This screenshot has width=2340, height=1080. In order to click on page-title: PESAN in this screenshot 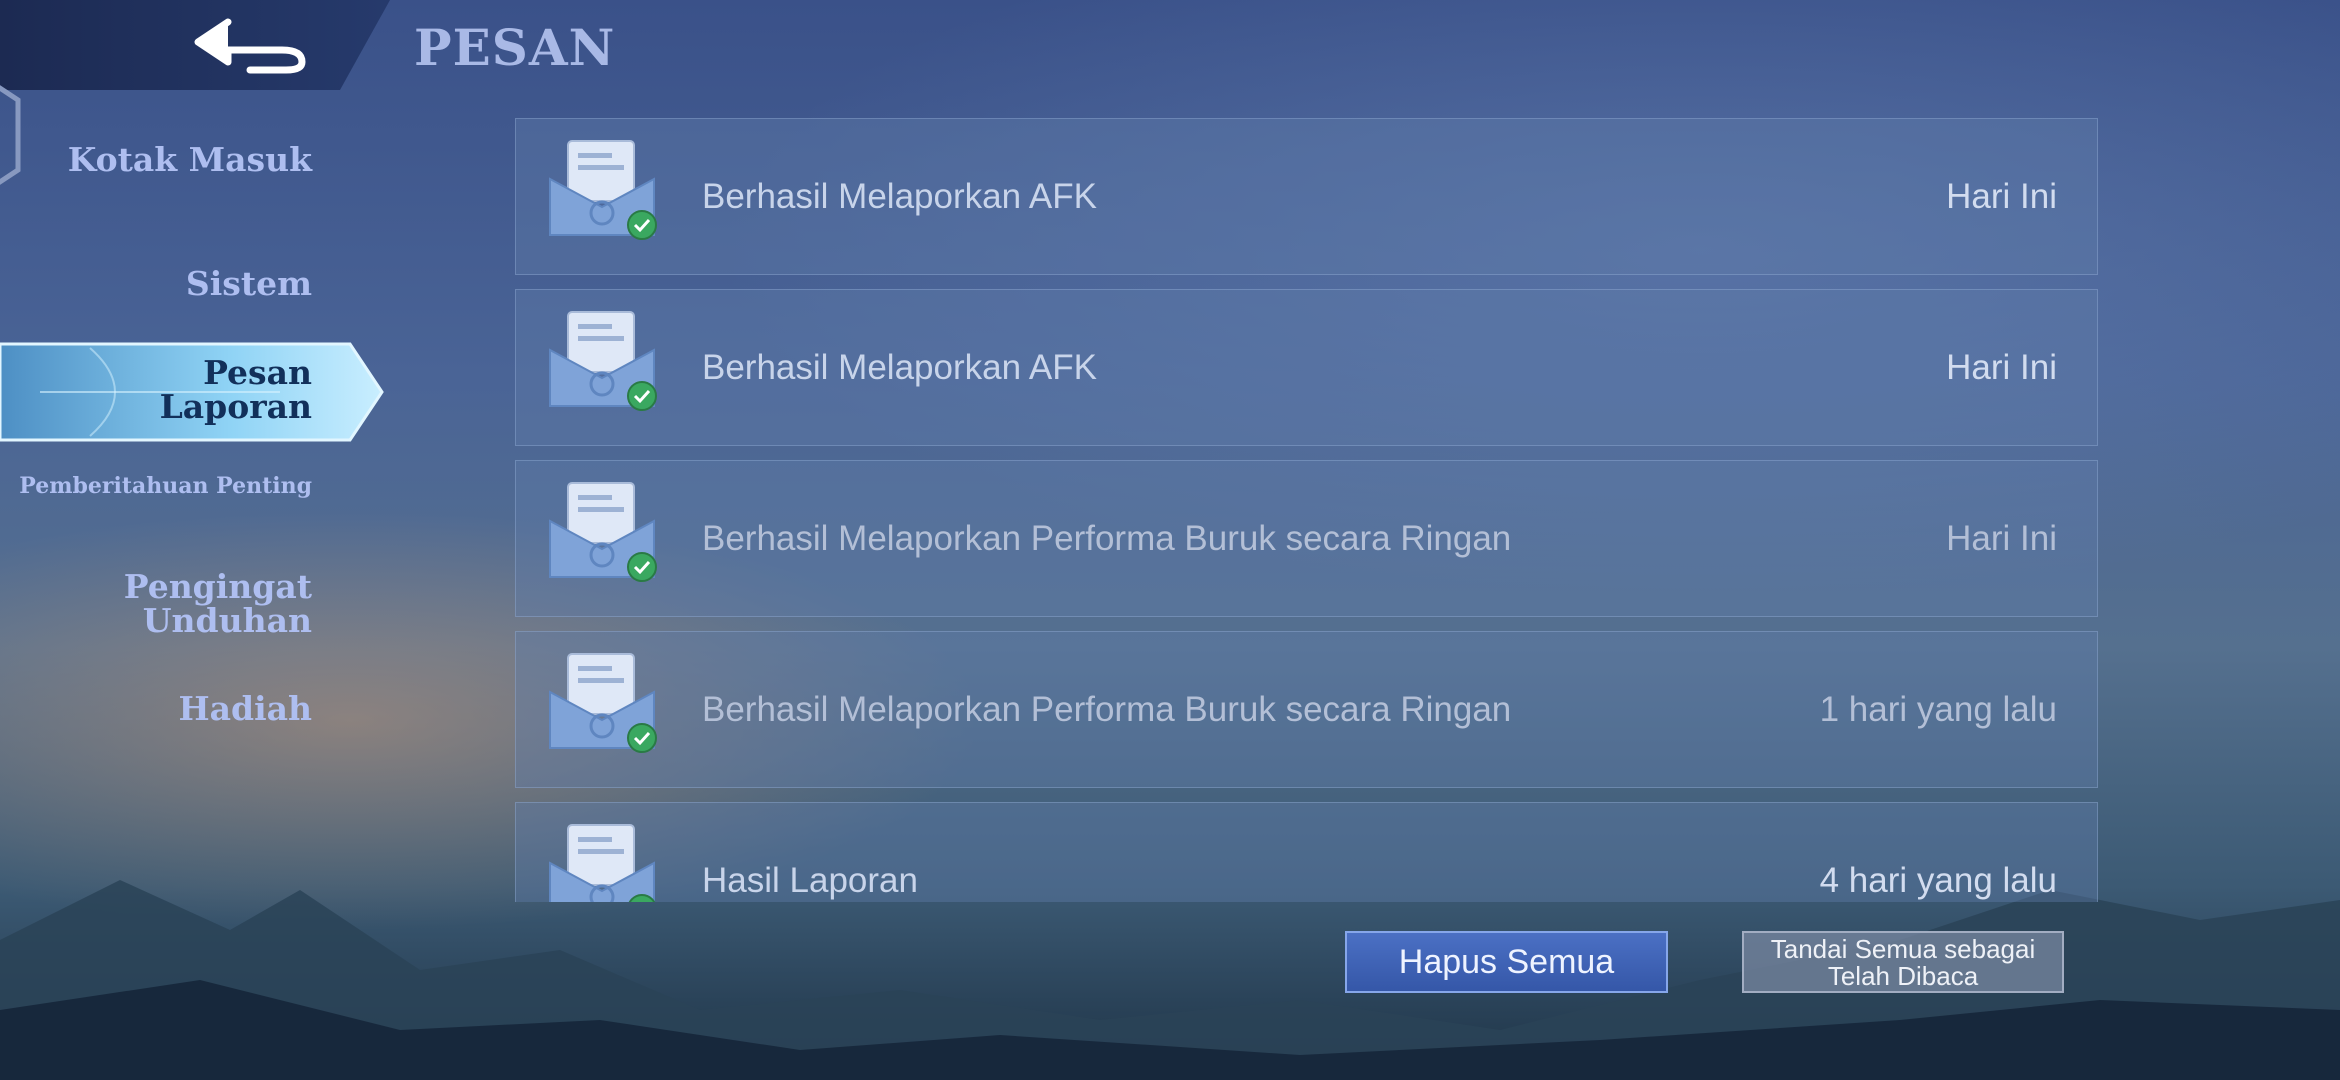, I will do `click(515, 47)`.